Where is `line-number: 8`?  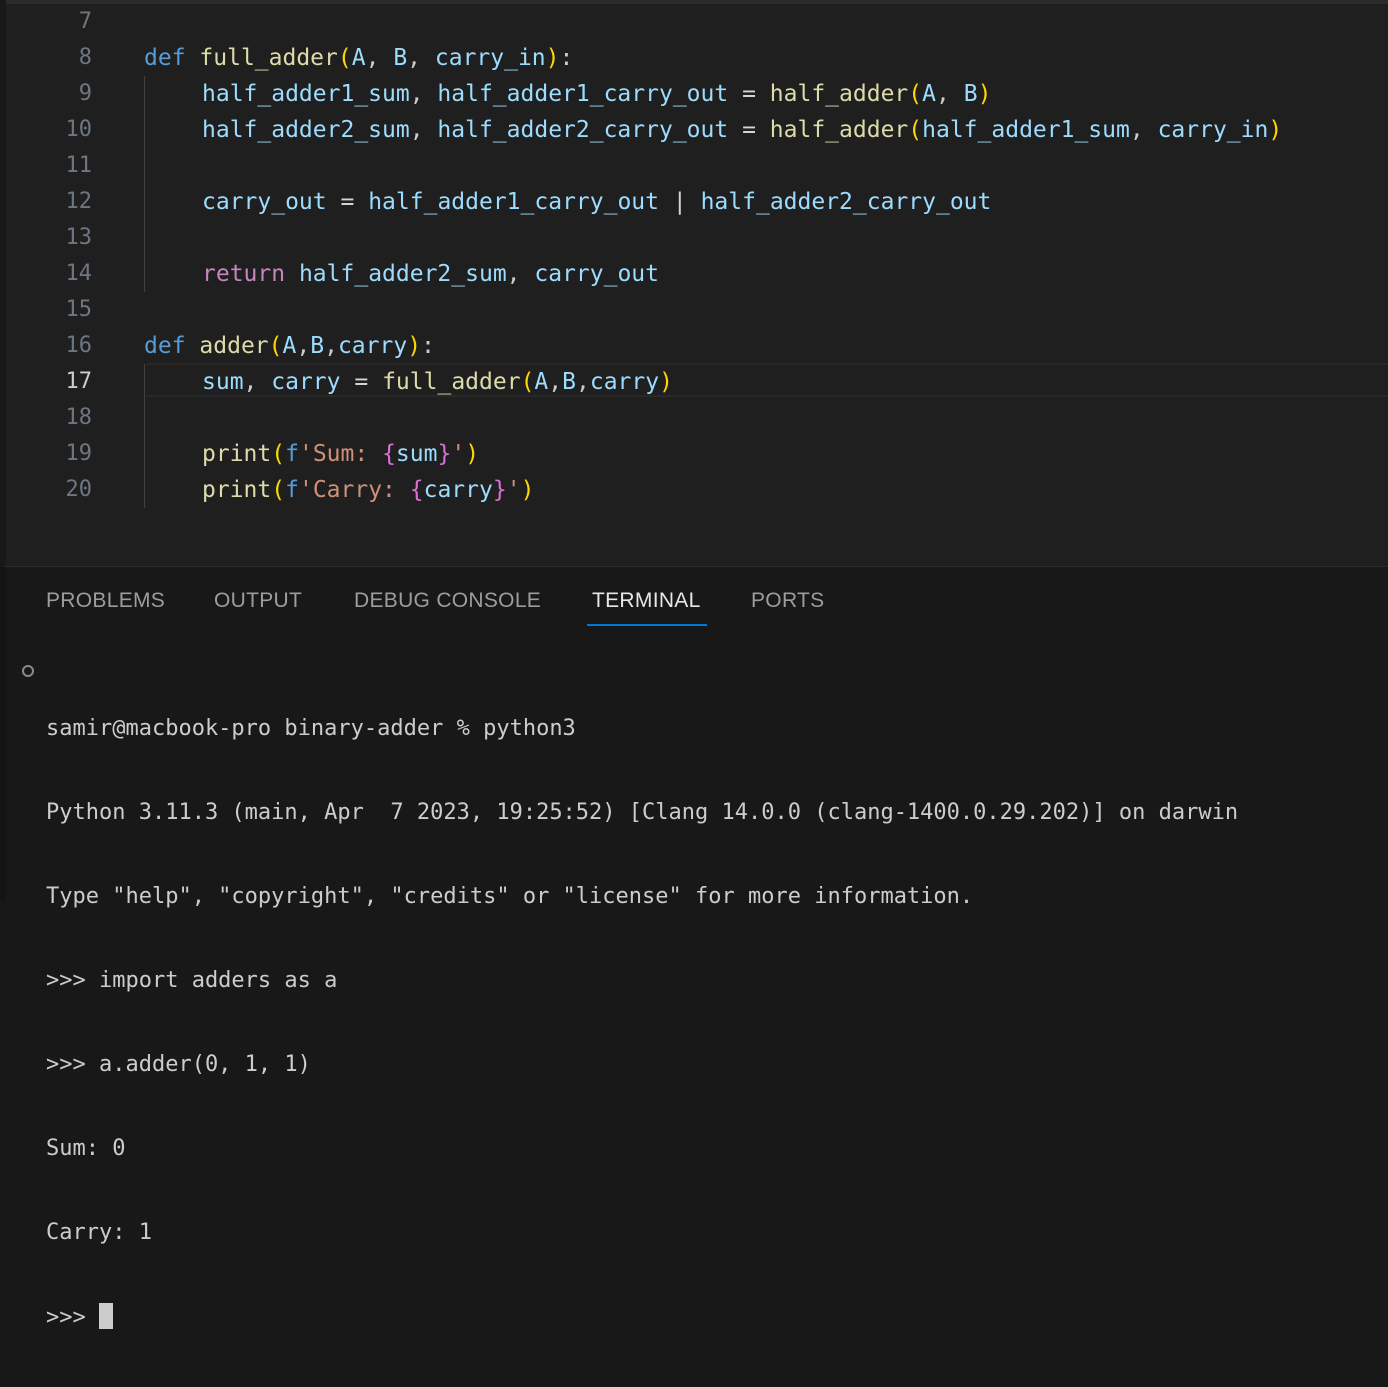 line-number: 8 is located at coordinates (85, 57).